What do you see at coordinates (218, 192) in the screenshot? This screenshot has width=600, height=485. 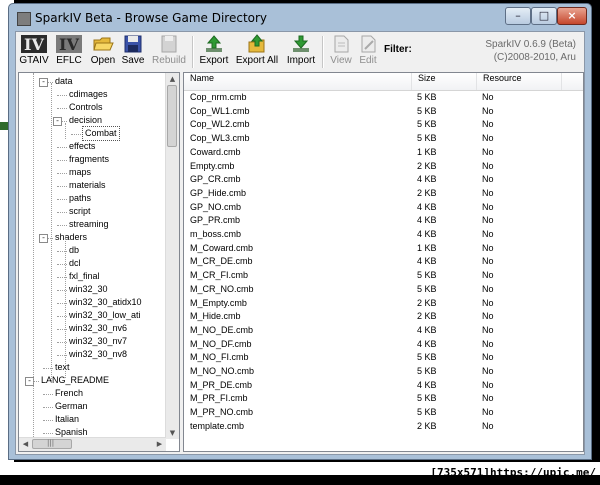 I see `file-name: GP_Hide.cmb` at bounding box center [218, 192].